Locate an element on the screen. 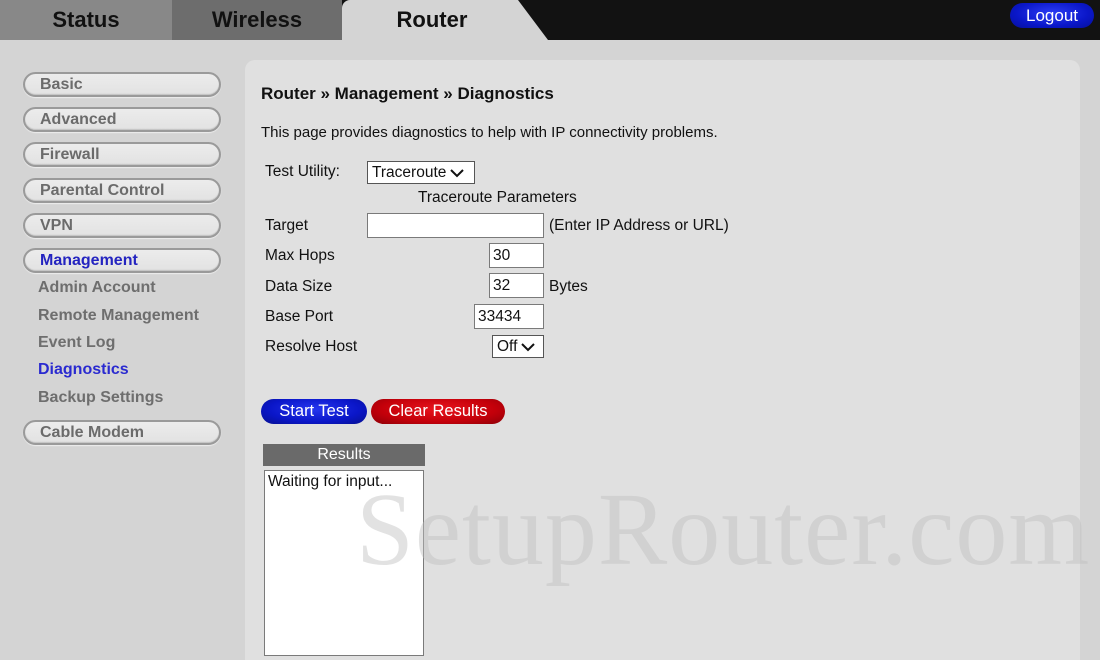 The height and width of the screenshot is (660, 1100). tab-status: Status is located at coordinates (86, 20).